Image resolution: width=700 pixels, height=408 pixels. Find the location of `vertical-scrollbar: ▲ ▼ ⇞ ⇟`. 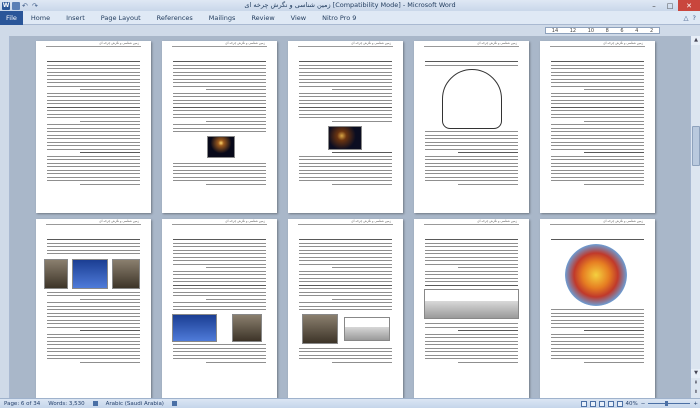

vertical-scrollbar: ▲ ▼ ⇞ ⇟ is located at coordinates (695, 217).